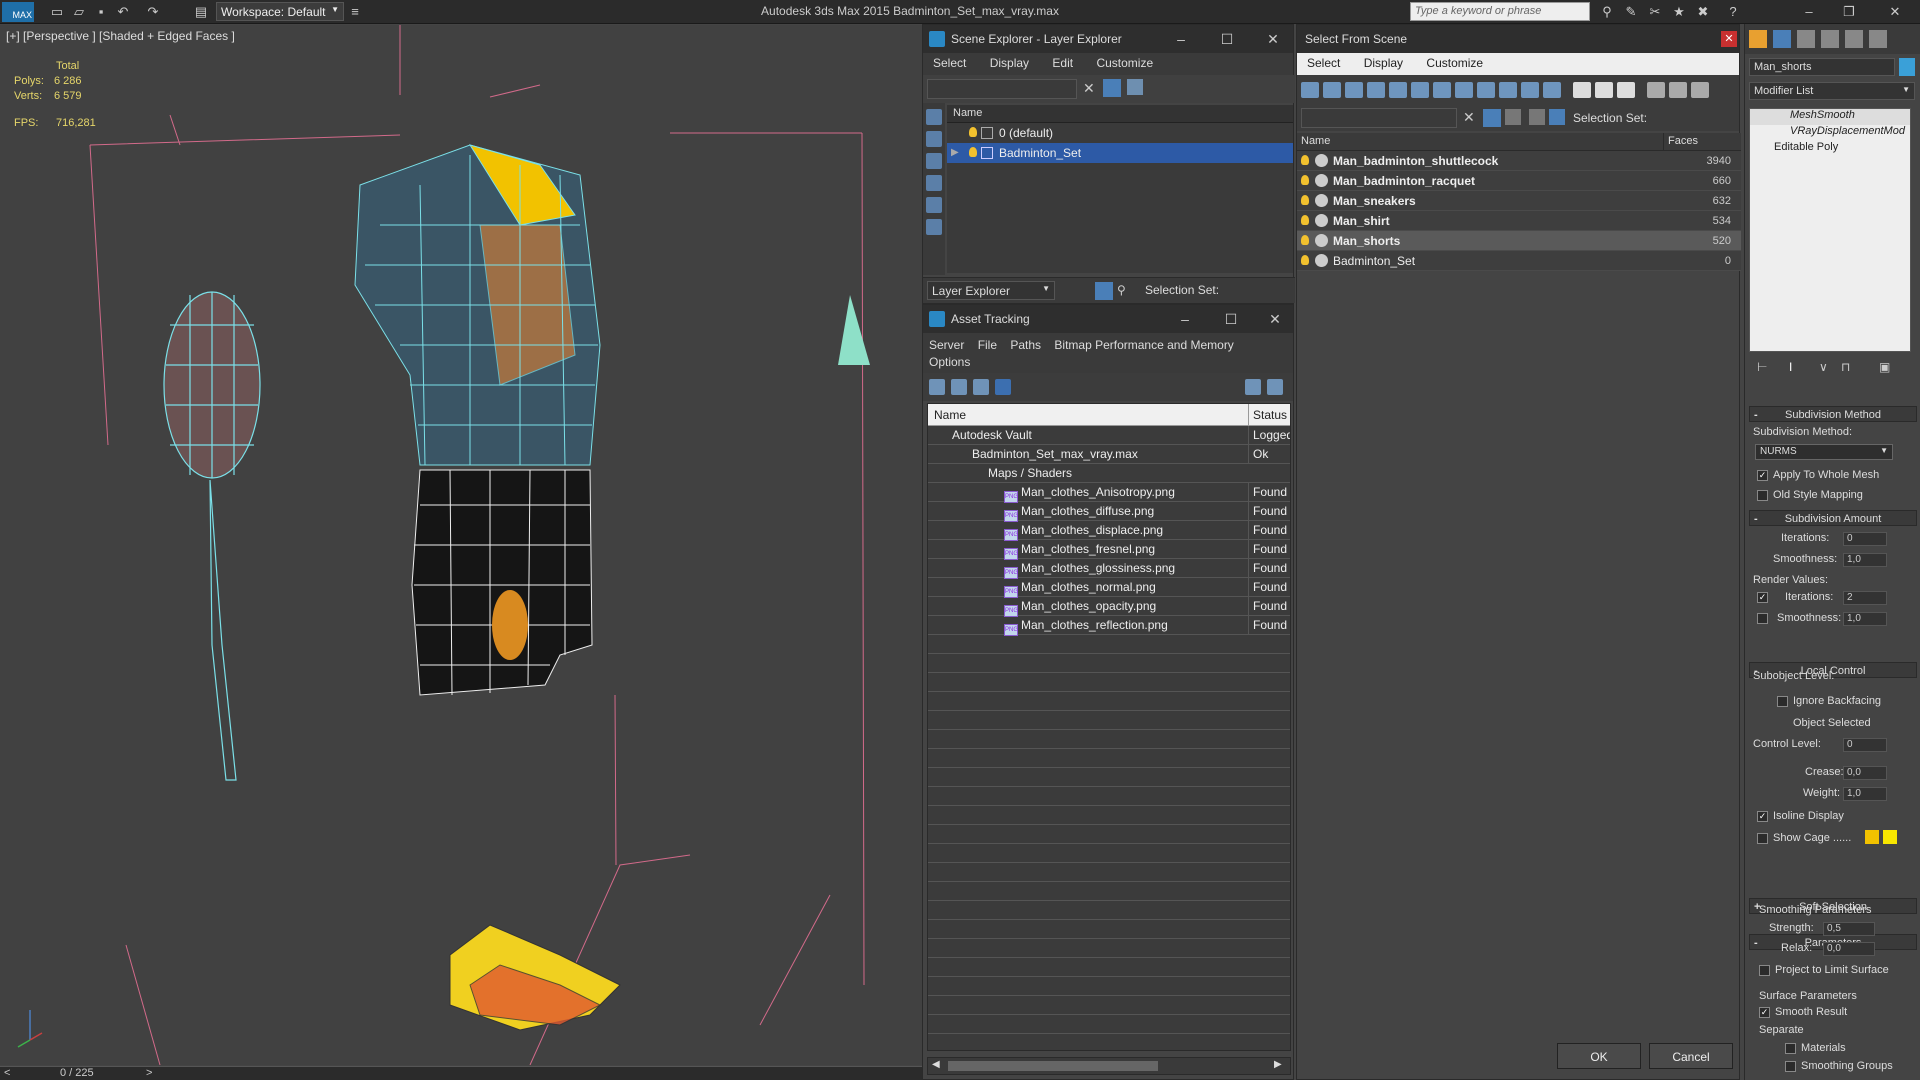 This screenshot has width=1920, height=1080. Describe the element at coordinates (1832, 91) in the screenshot. I see `modifier-list-dropdown: Modifier List ▼` at that location.